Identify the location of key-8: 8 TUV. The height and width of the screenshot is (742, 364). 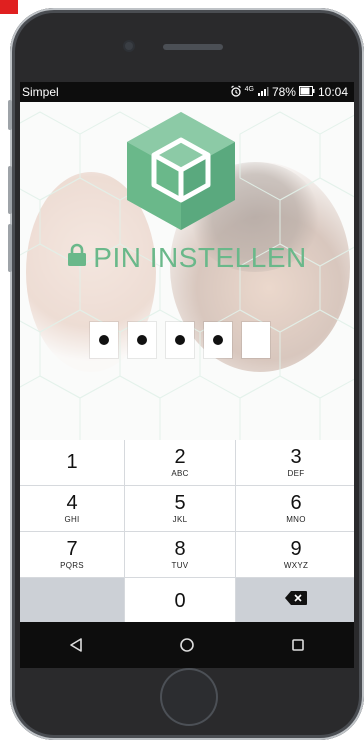
(180, 554).